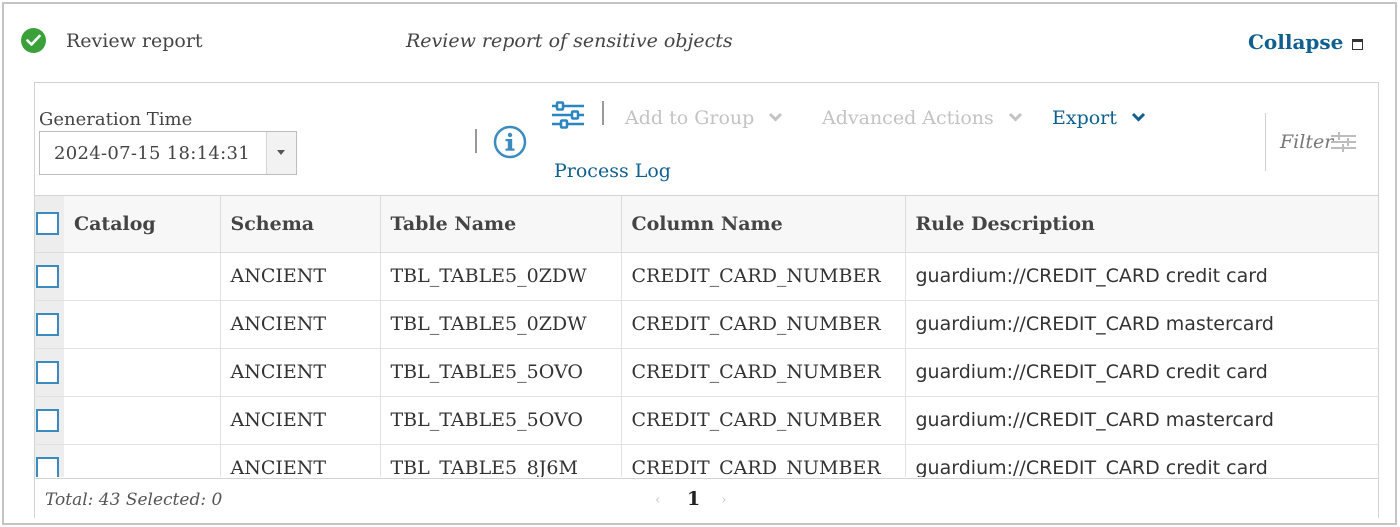 The height and width of the screenshot is (527, 1400). I want to click on export-button: Export, so click(1099, 117).